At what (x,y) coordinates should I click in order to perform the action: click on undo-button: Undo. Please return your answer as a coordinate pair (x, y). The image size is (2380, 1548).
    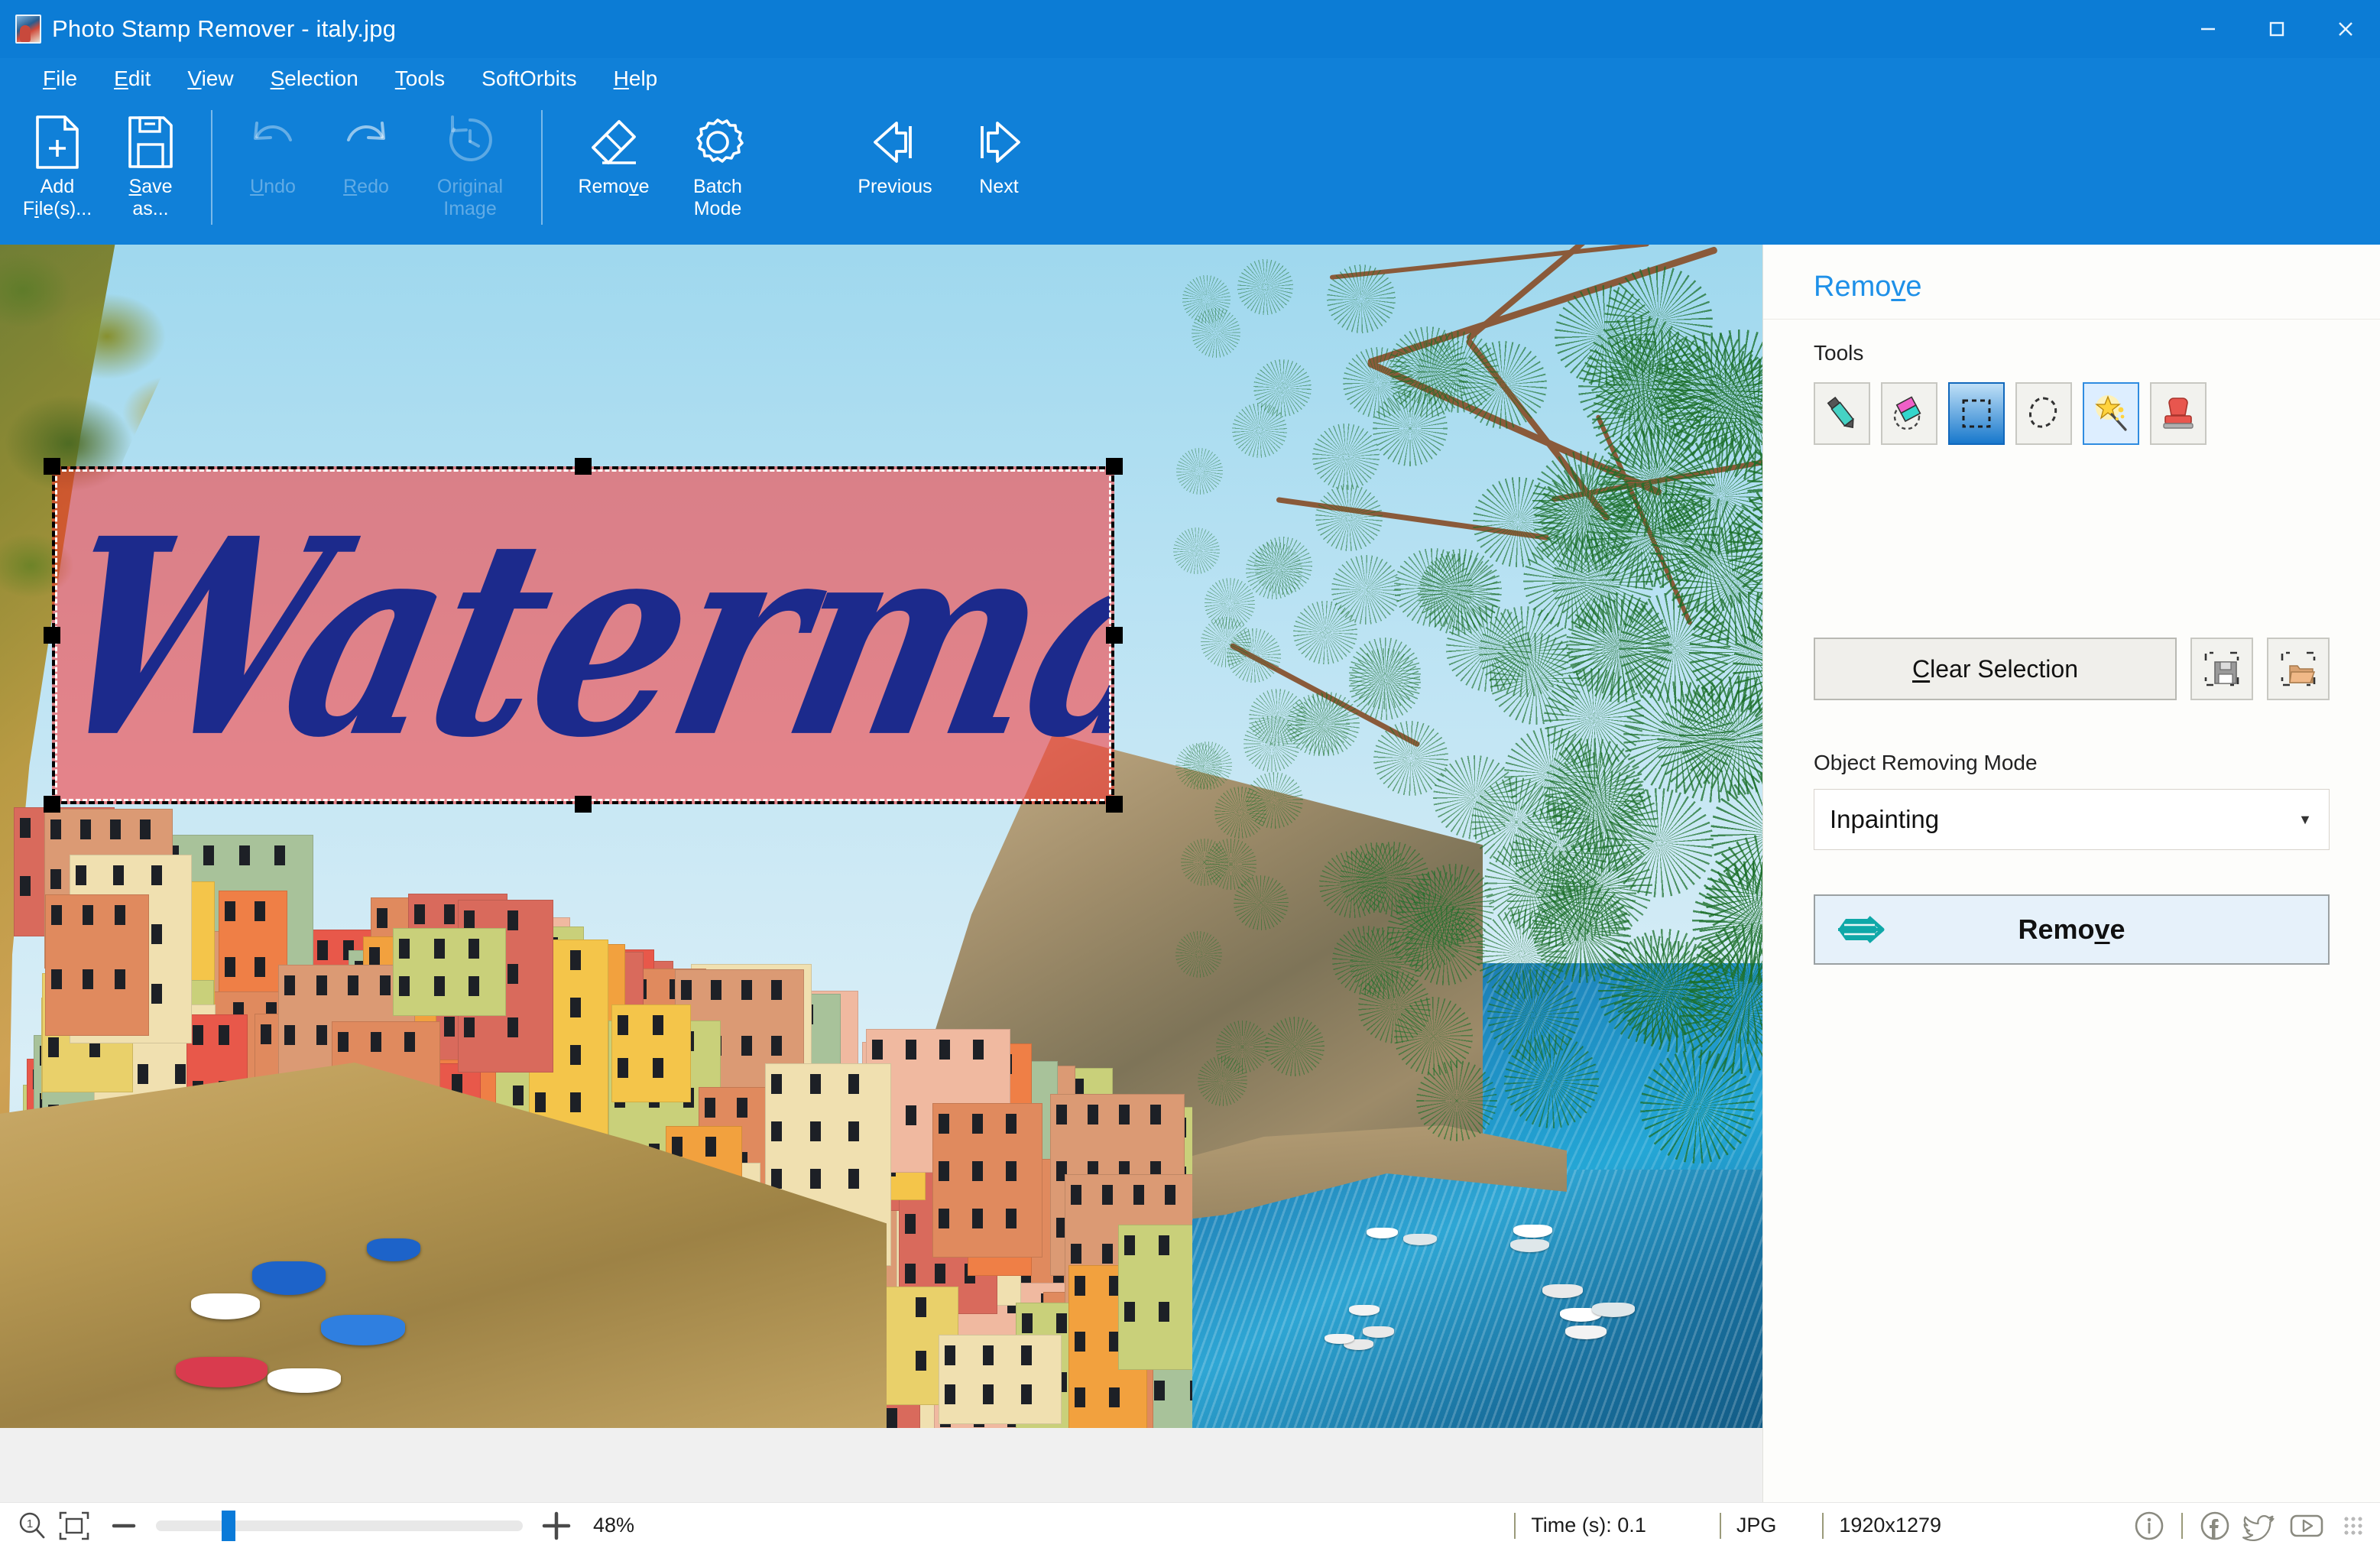
    Looking at the image, I should click on (272, 167).